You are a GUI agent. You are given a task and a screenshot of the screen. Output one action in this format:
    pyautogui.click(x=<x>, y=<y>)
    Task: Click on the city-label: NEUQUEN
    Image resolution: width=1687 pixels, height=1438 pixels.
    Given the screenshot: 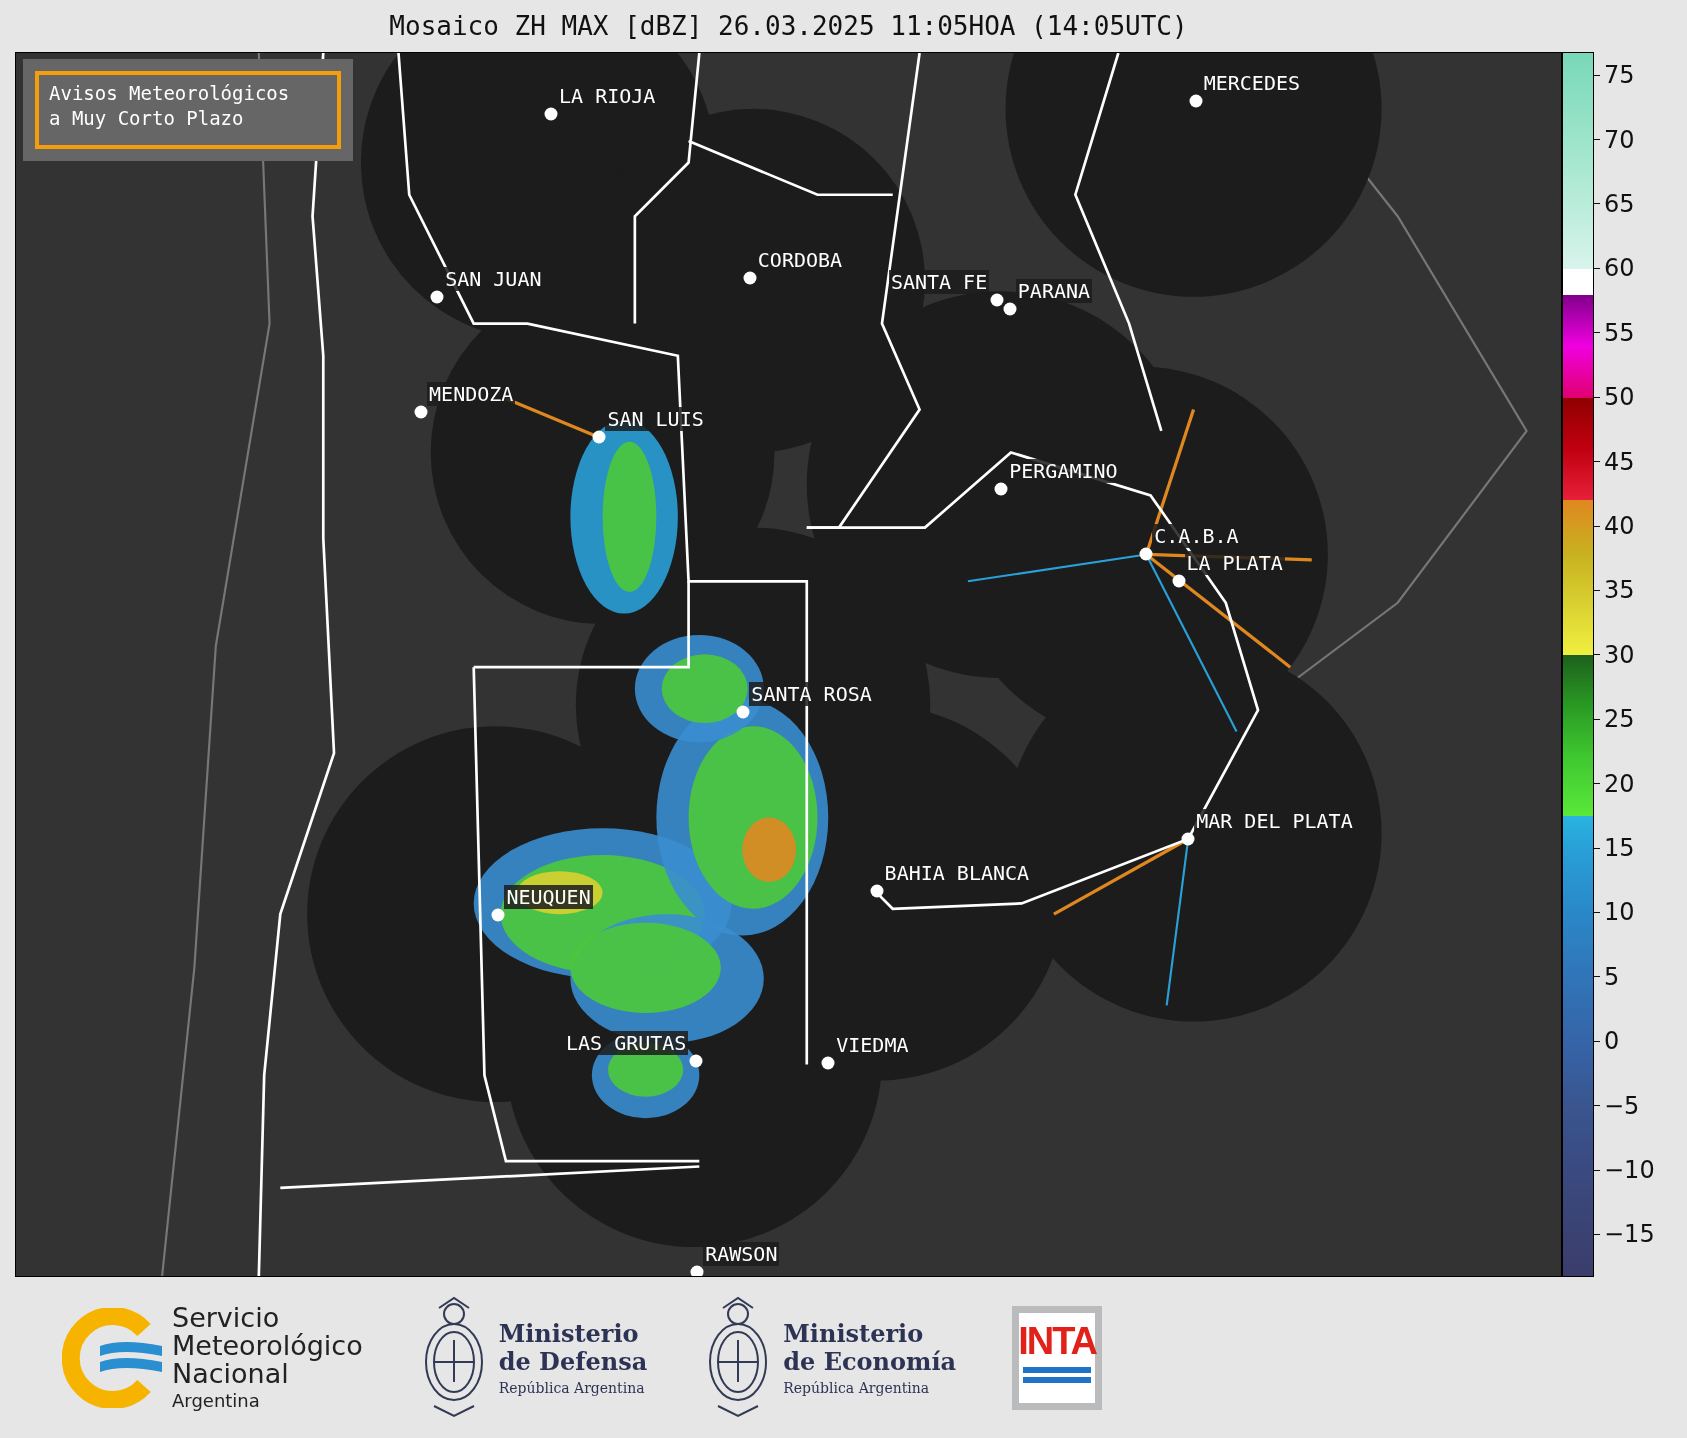 What is the action you would take?
    pyautogui.click(x=548, y=897)
    